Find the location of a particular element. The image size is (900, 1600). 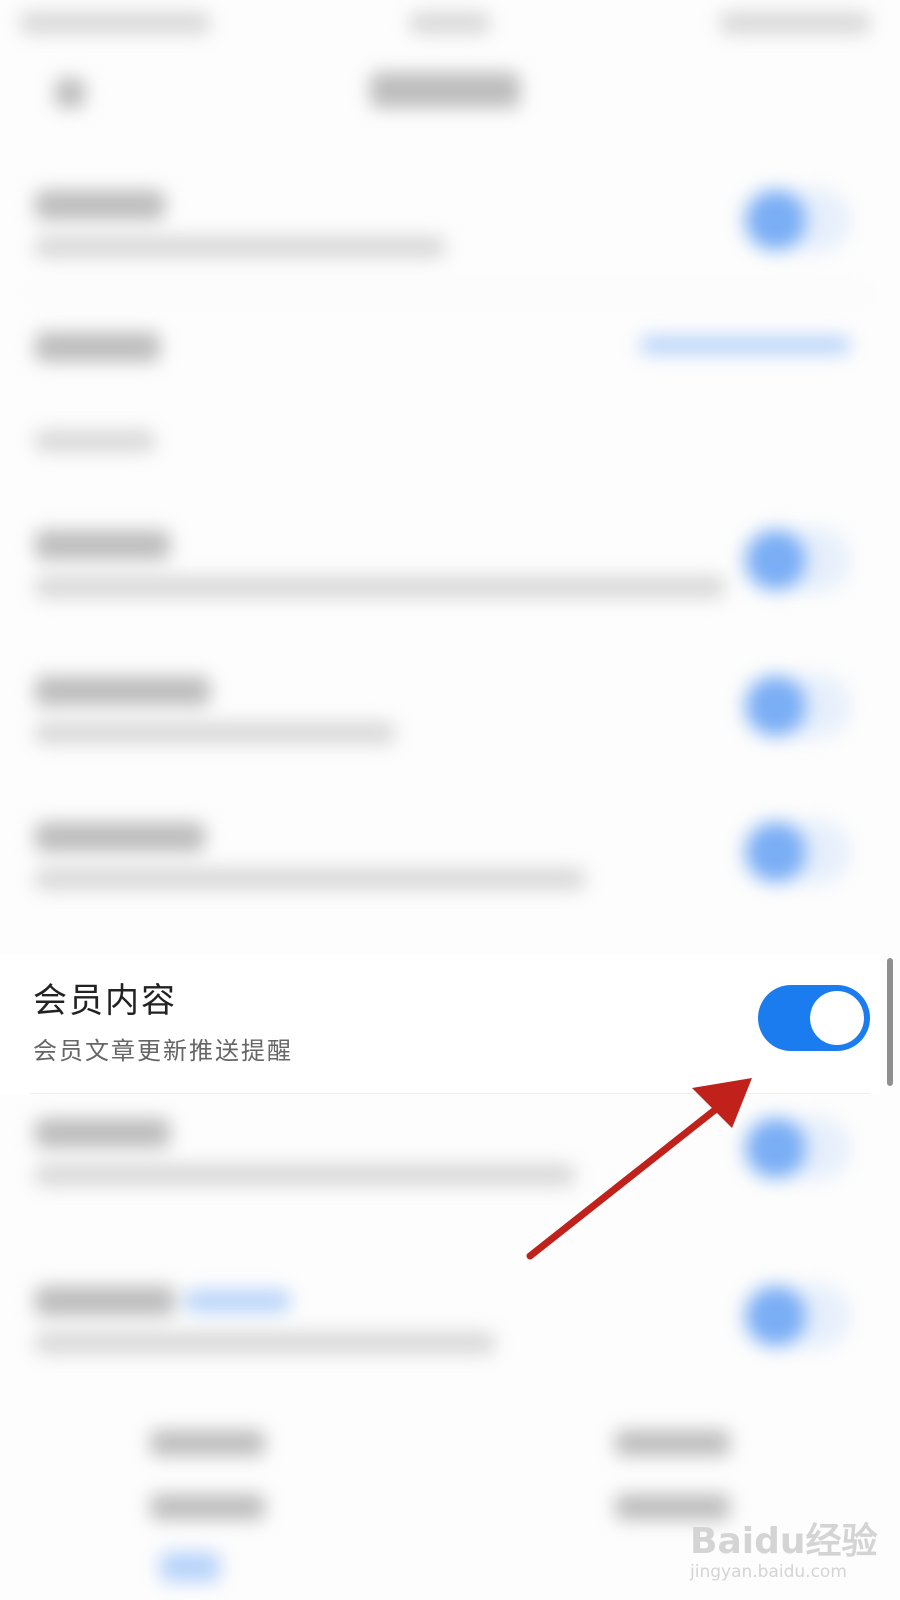

blurred-divider is located at coordinates (450, 293).